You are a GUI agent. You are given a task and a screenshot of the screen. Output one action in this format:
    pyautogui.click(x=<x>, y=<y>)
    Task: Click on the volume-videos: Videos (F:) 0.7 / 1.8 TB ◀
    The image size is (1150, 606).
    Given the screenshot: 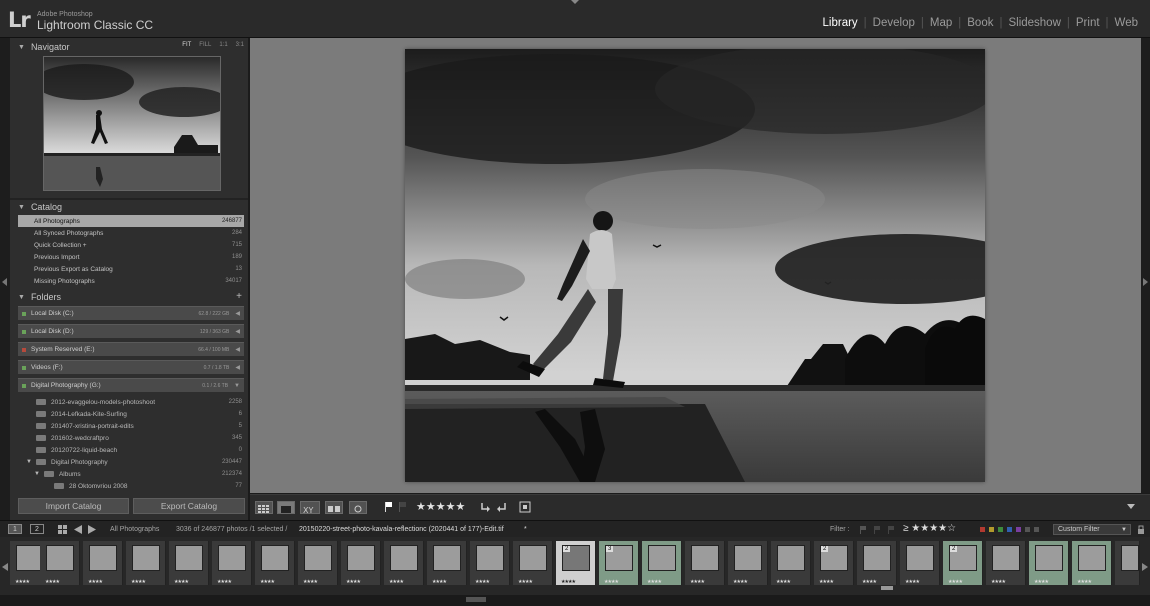 What is the action you would take?
    pyautogui.click(x=131, y=367)
    